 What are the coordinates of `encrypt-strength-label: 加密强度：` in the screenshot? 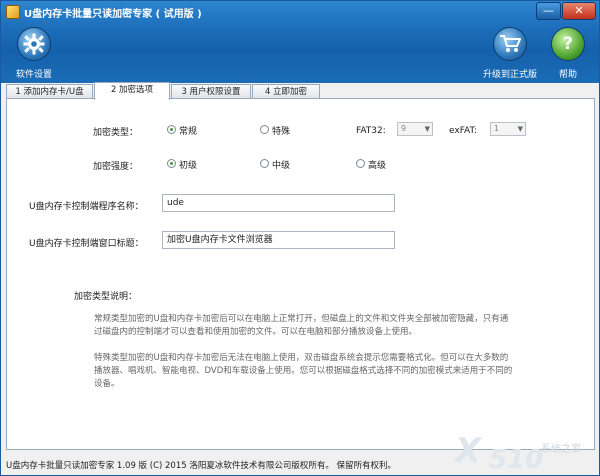 It's located at (116, 167).